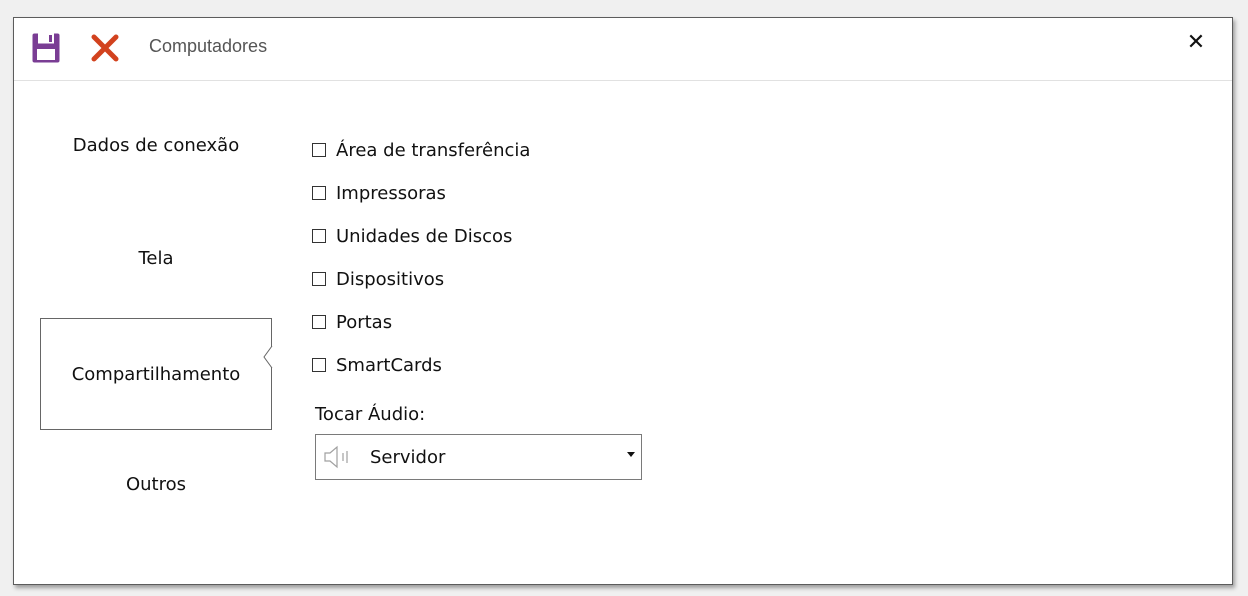 This screenshot has height=596, width=1248. I want to click on audio-select-value: Servidor, so click(408, 457).